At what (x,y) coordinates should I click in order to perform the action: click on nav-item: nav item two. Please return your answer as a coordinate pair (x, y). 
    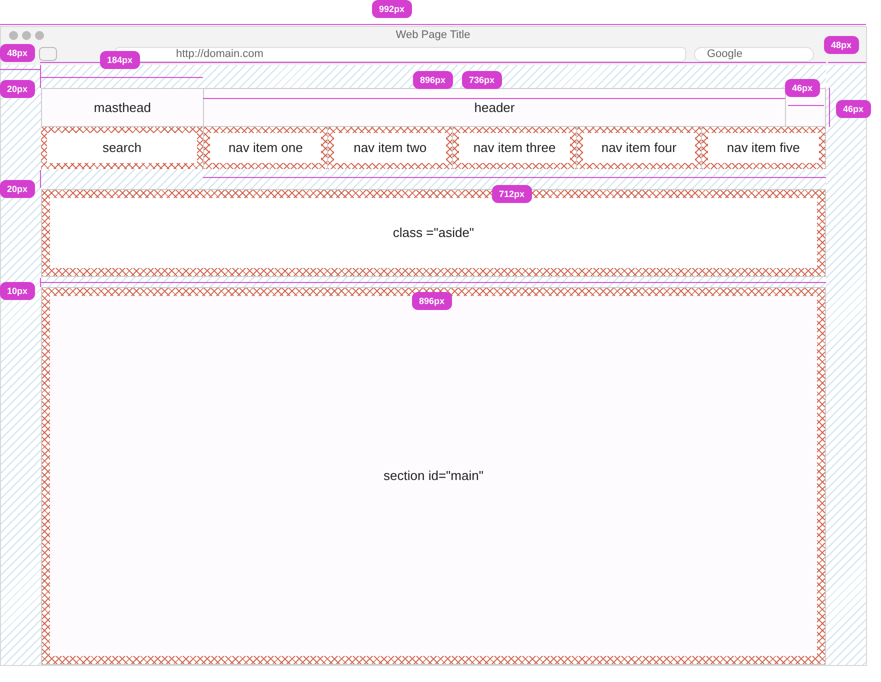
    Looking at the image, I should click on (390, 148).